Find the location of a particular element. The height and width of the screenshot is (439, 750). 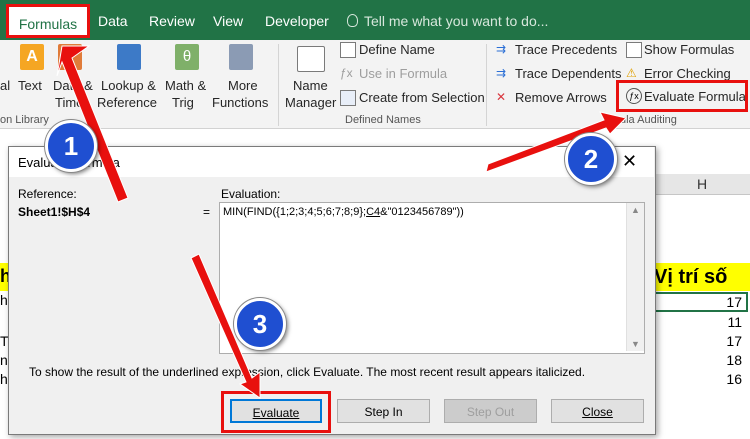

step-badge-3: 3 is located at coordinates (260, 324).